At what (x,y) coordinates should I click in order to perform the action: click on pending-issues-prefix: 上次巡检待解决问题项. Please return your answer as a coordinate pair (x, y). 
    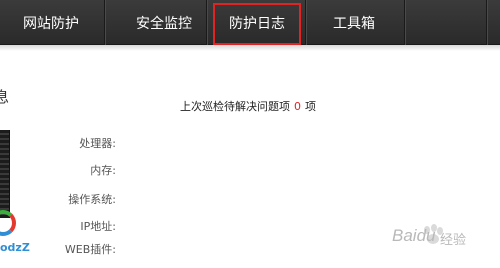
    Looking at the image, I should click on (235, 106).